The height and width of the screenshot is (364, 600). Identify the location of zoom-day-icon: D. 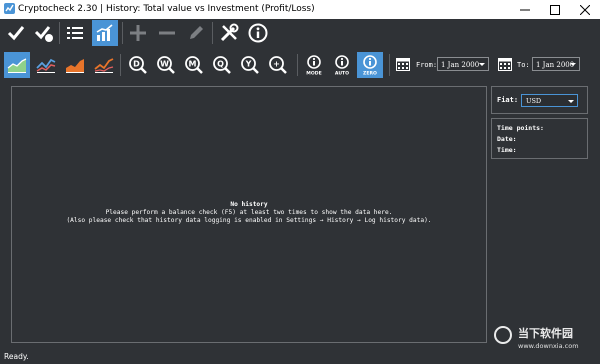
(138, 65).